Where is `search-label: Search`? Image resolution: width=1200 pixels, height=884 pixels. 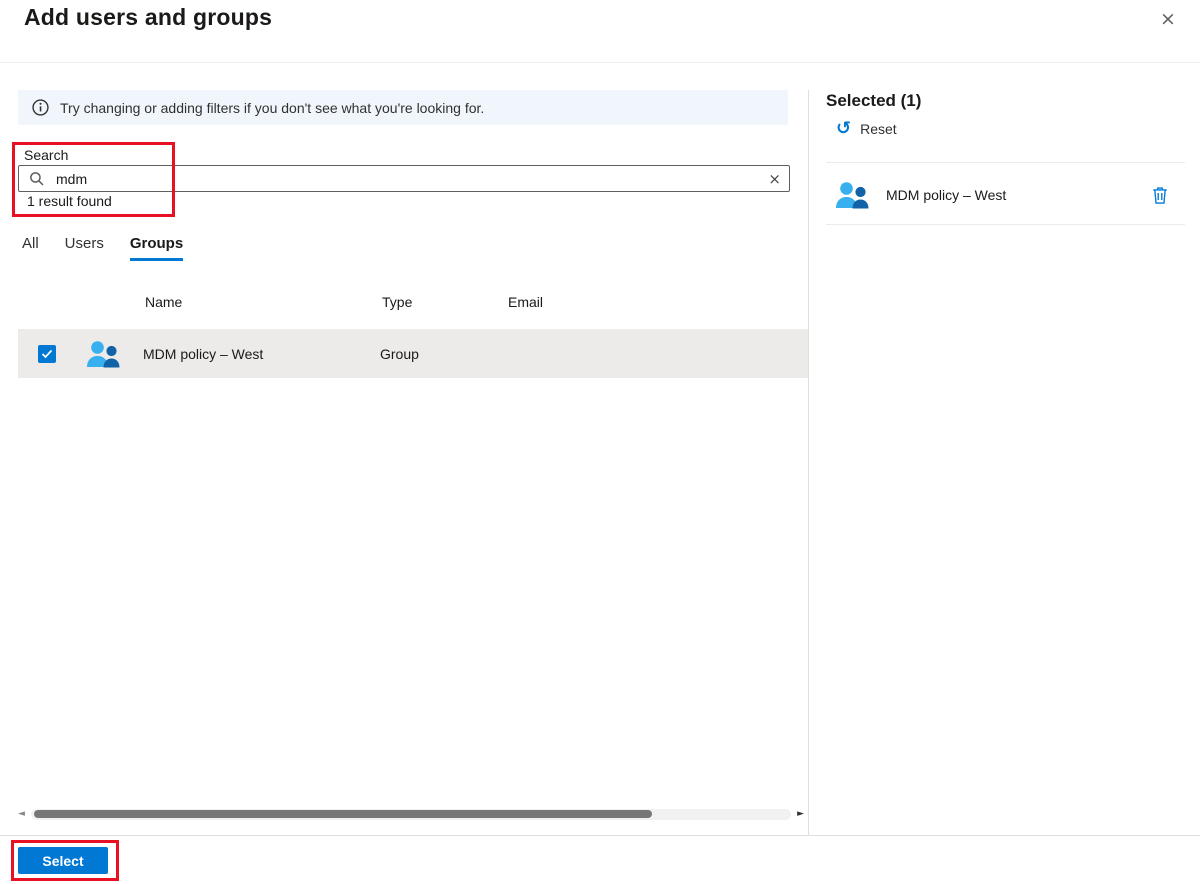
search-label: Search is located at coordinates (46, 155).